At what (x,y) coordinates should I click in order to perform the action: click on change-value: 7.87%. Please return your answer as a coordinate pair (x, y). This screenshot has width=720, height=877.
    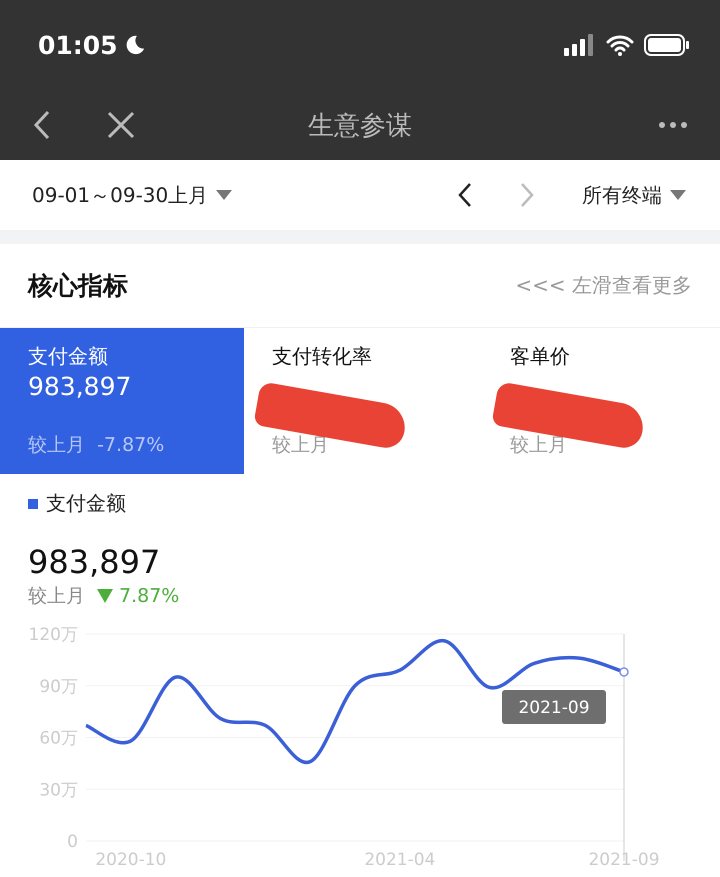
    Looking at the image, I should click on (149, 596).